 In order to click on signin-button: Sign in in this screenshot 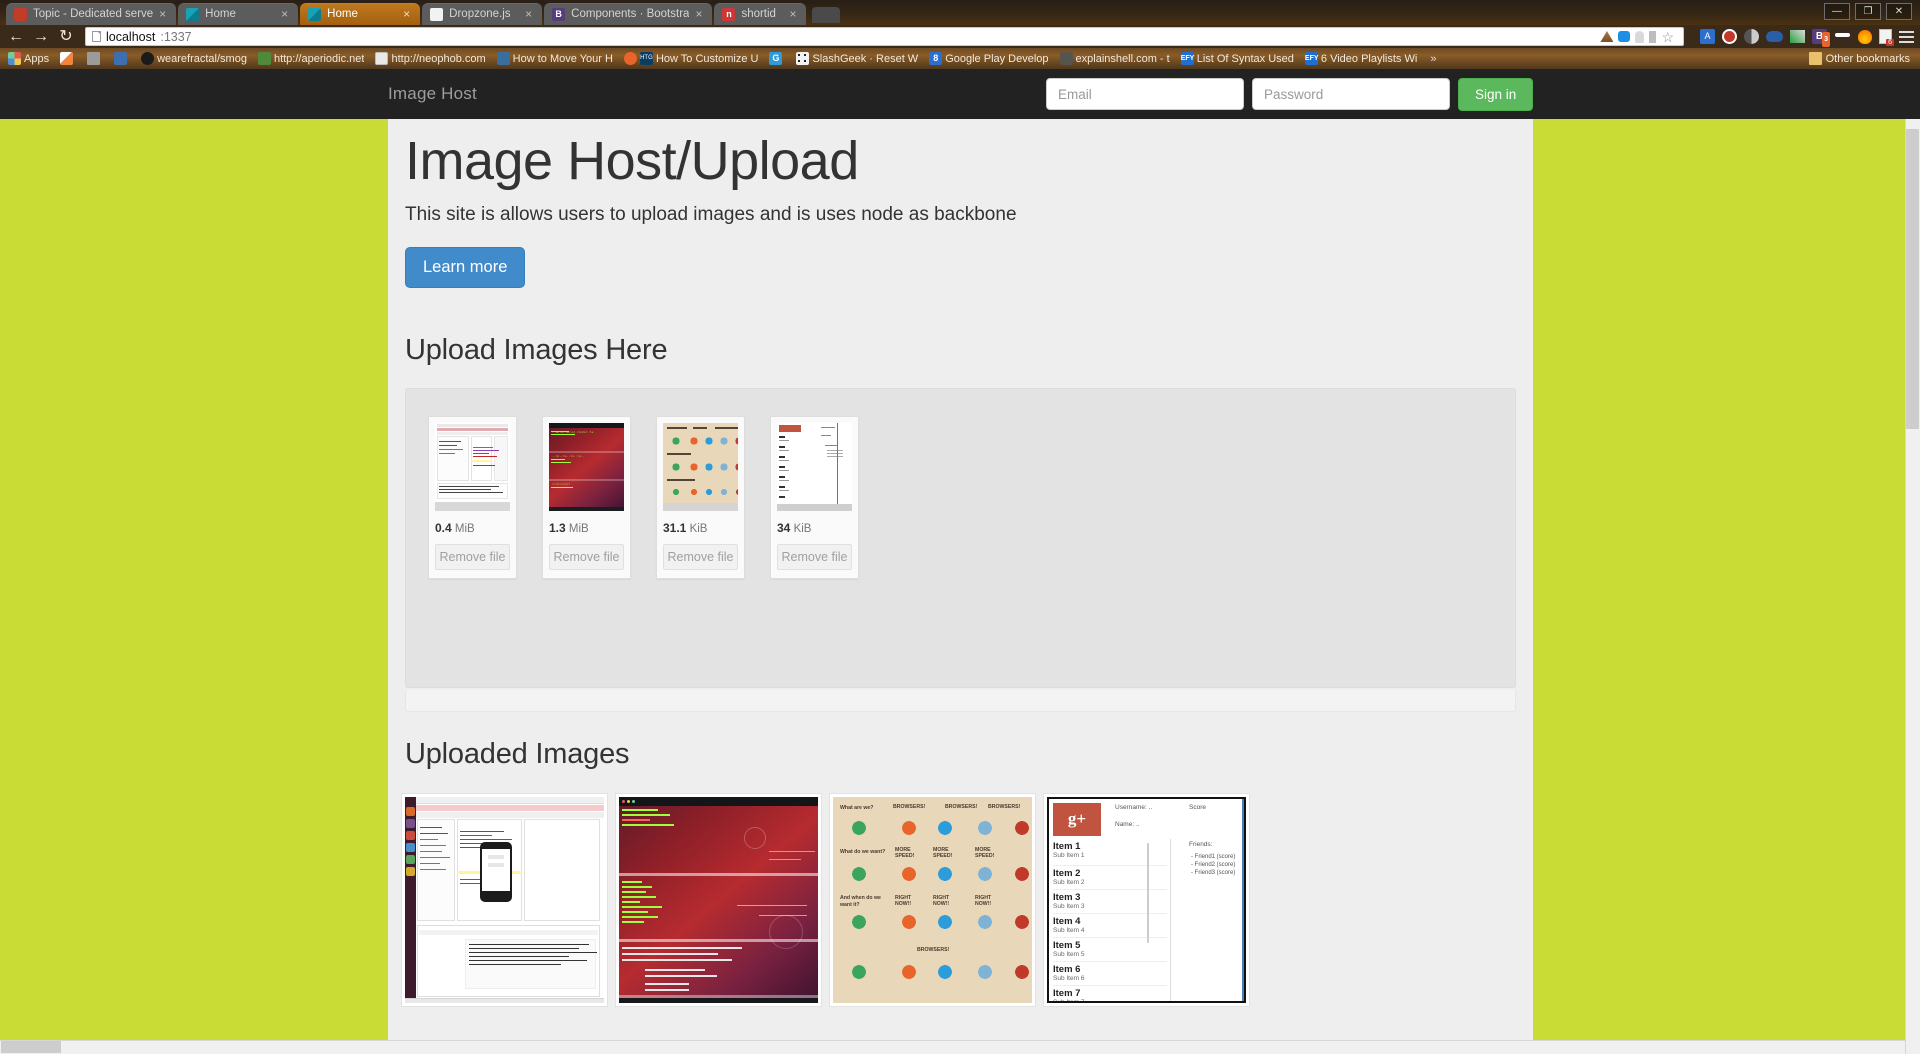, I will do `click(1496, 94)`.